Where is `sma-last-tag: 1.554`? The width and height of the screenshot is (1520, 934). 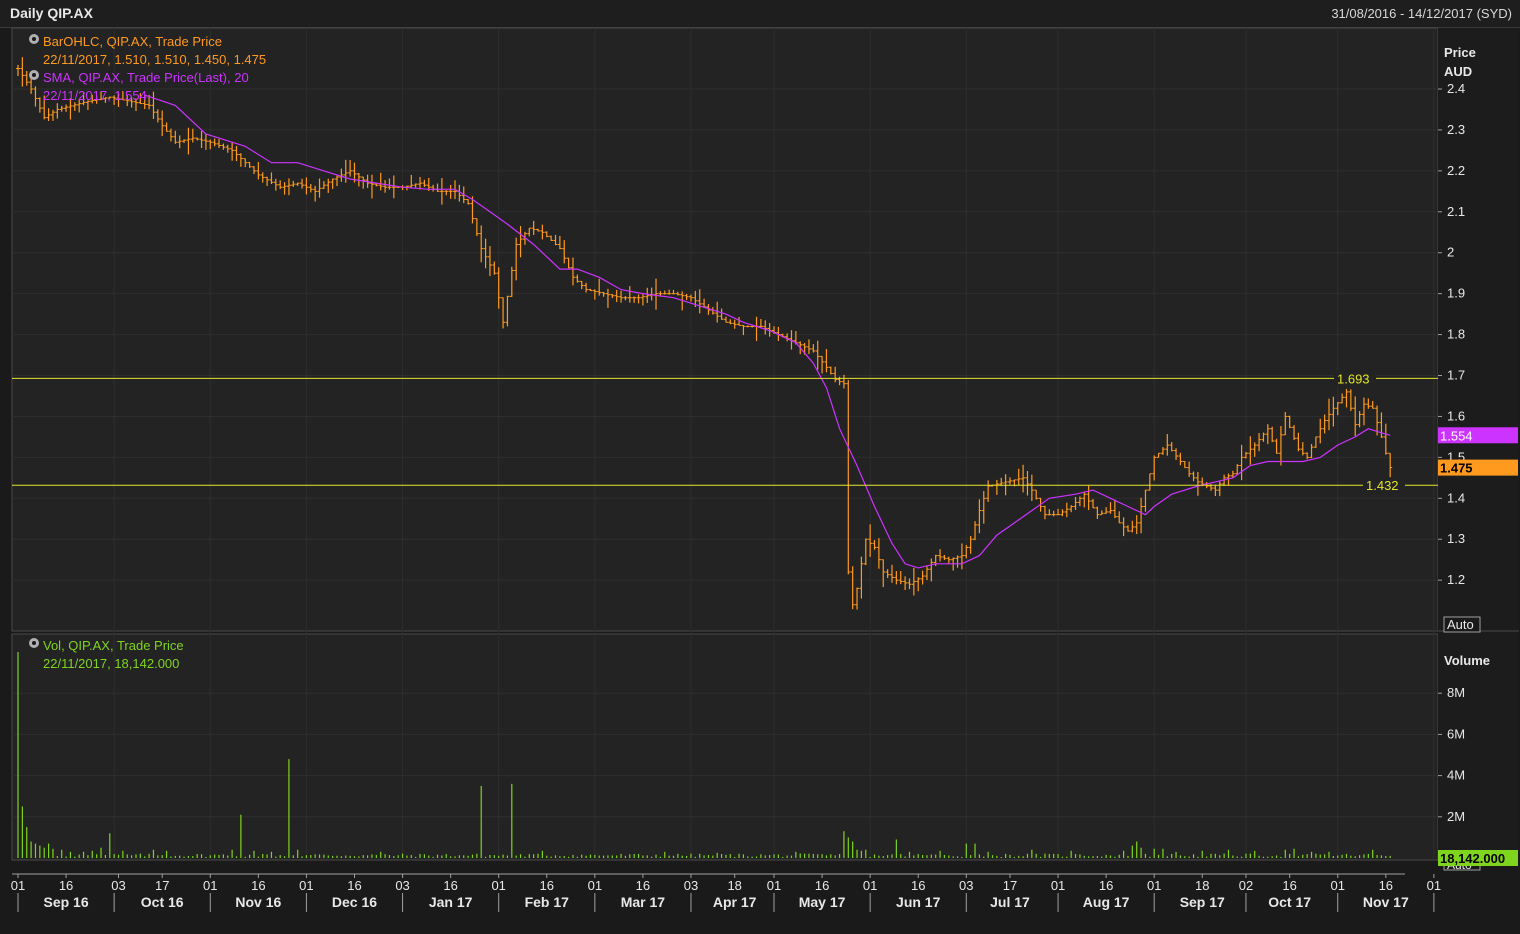
sma-last-tag: 1.554 is located at coordinates (1456, 435).